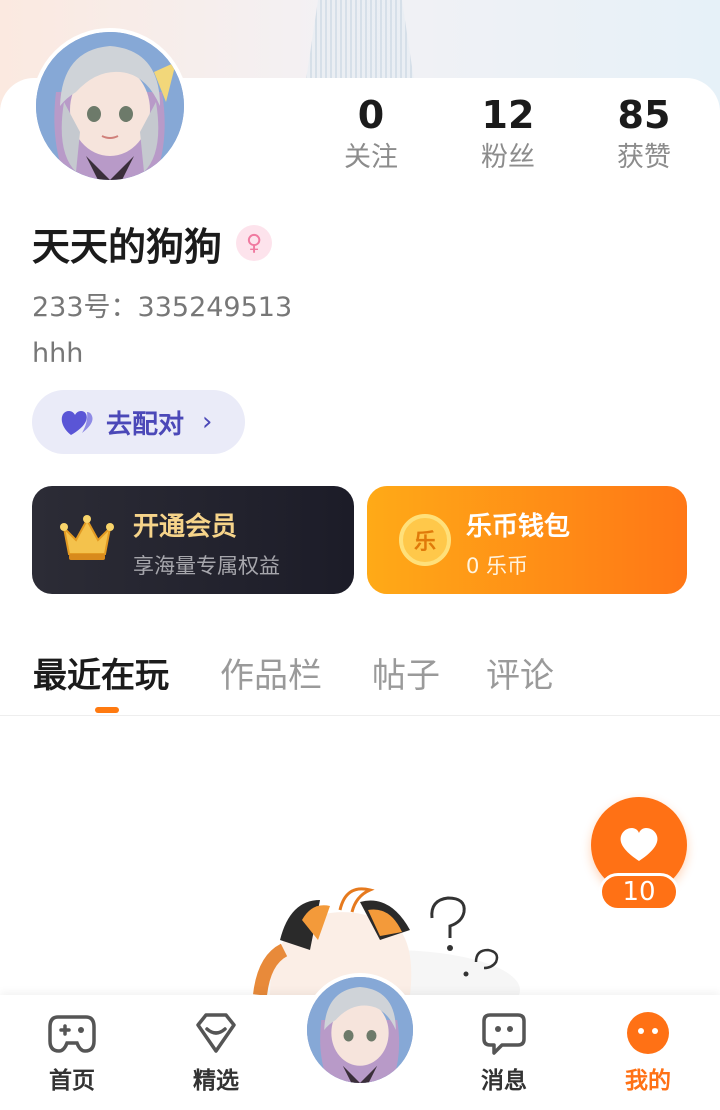 This screenshot has width=720, height=1110. Describe the element at coordinates (644, 115) in the screenshot. I see `stat-value: 85` at that location.